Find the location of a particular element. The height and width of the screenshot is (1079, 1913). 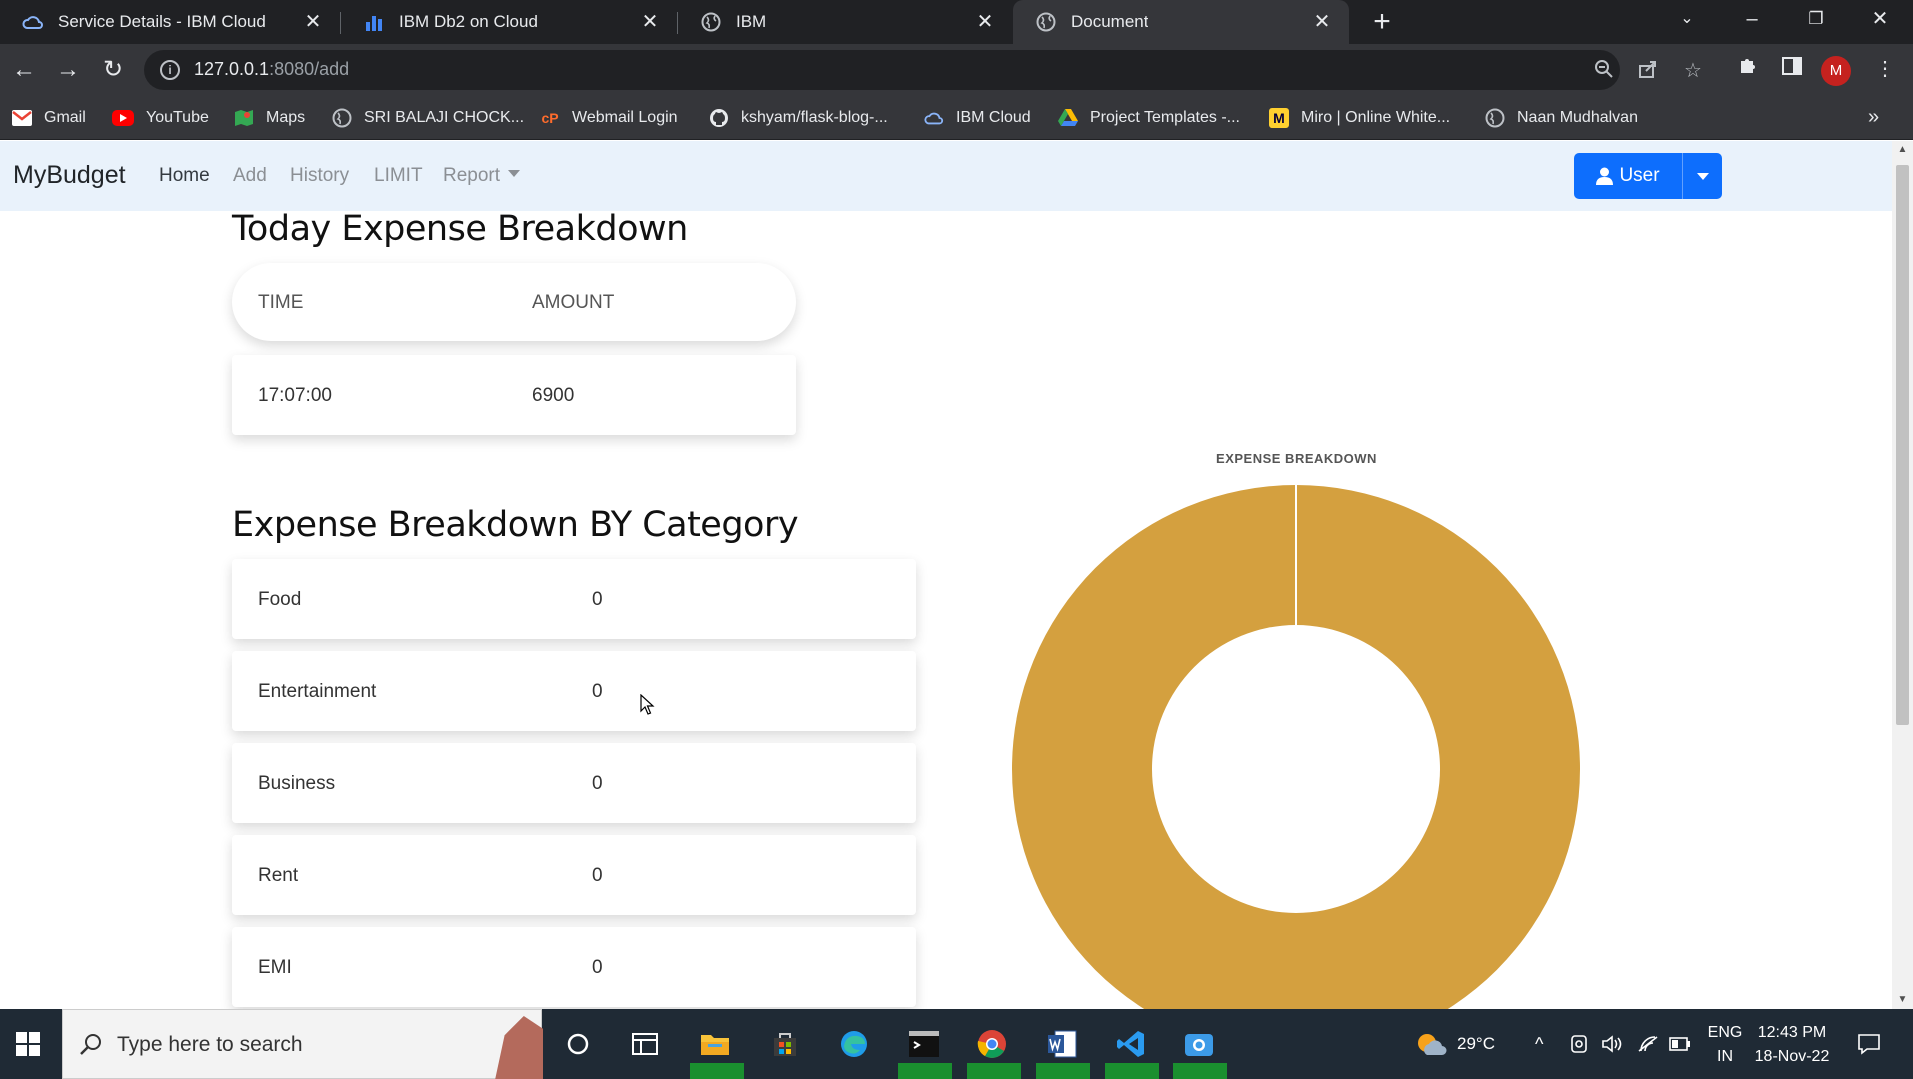

windows-start-button is located at coordinates (28, 1044).